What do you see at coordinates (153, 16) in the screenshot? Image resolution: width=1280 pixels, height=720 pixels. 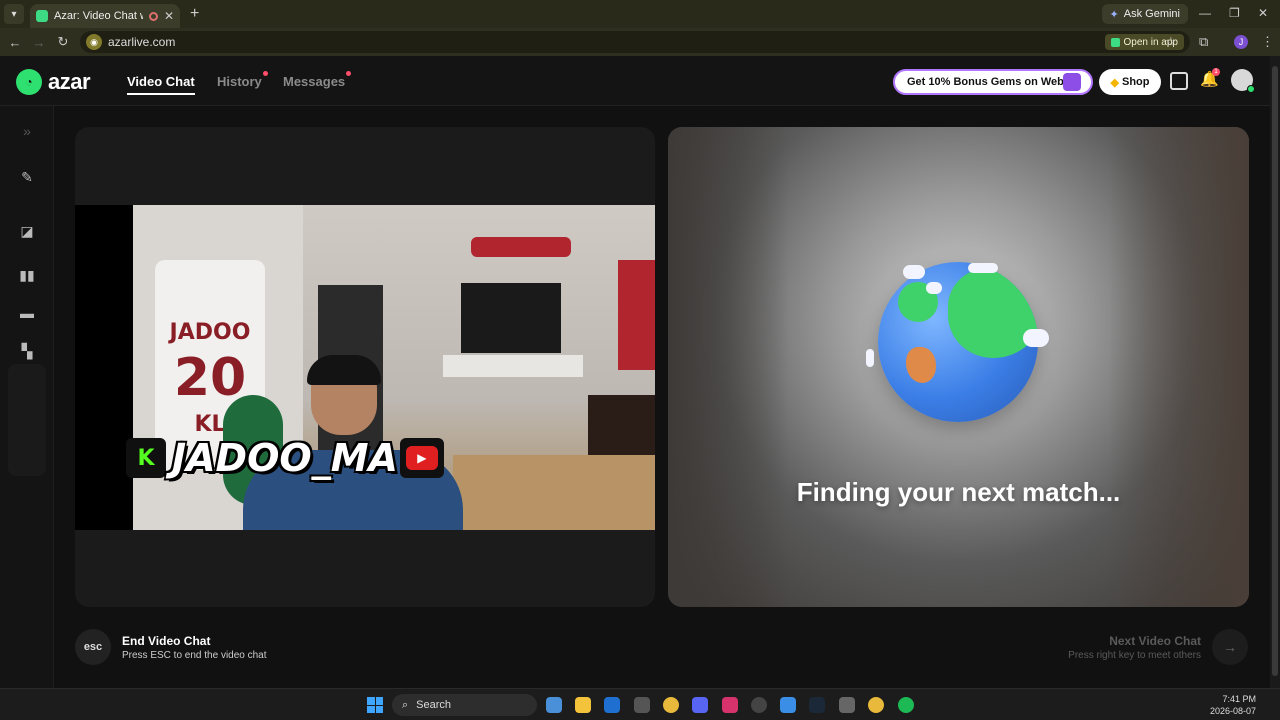 I see `recording-icon` at bounding box center [153, 16].